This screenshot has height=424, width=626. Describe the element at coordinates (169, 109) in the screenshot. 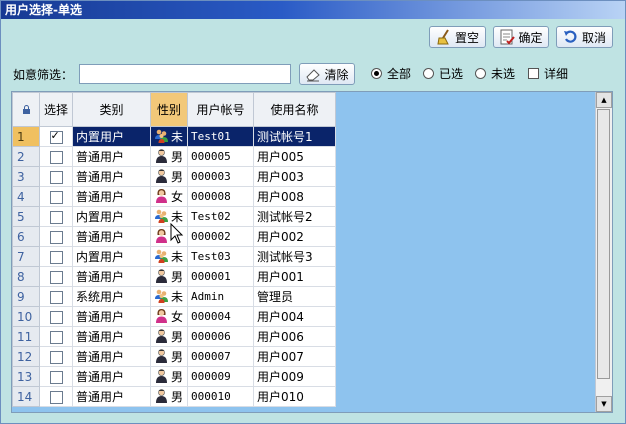

I see `col-header-gender: 性别` at that location.